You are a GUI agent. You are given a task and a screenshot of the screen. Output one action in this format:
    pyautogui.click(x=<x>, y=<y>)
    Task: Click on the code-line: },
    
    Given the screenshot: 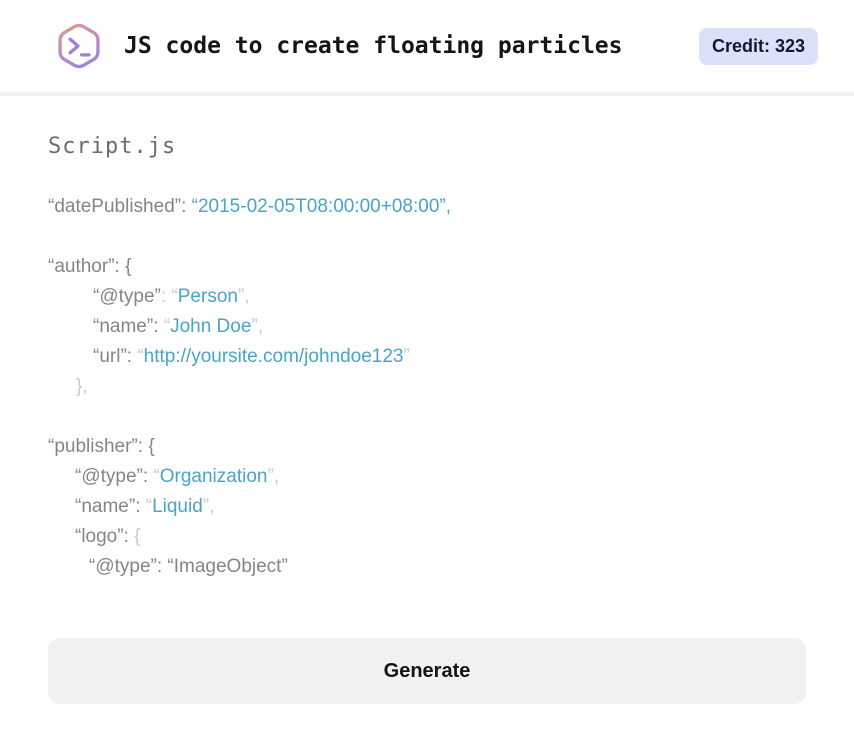 What is the action you would take?
    pyautogui.click(x=82, y=386)
    